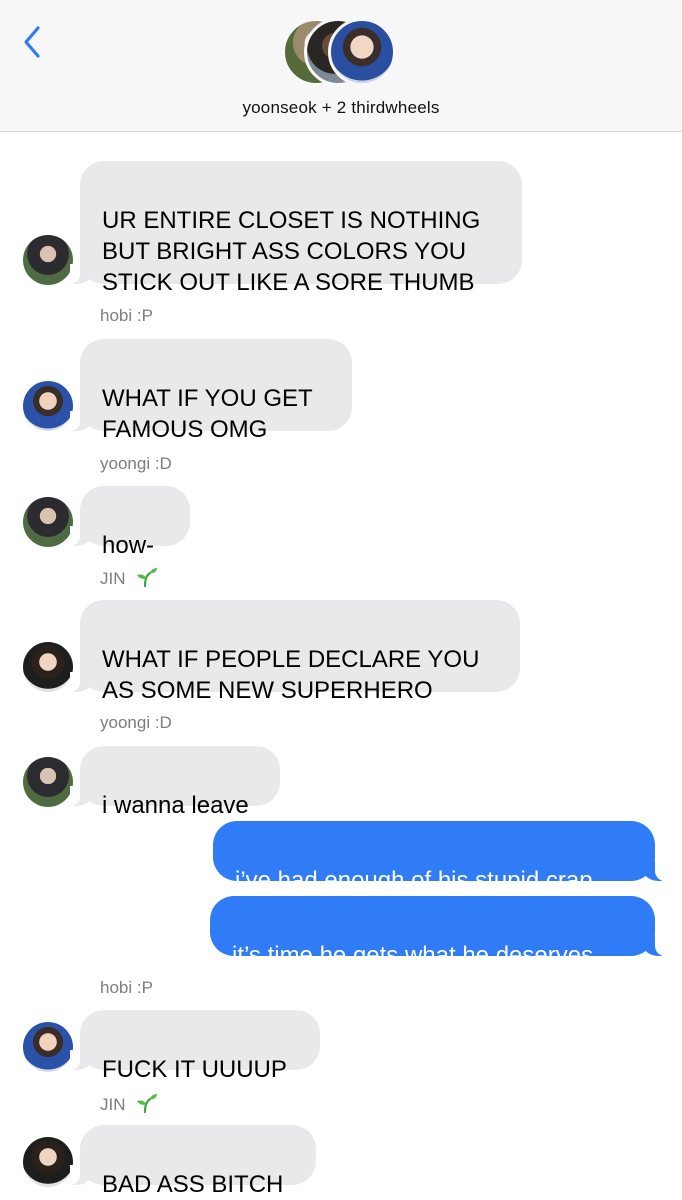 This screenshot has width=682, height=1200. I want to click on message-text: it’s time he gets what he deserves, so click(413, 955).